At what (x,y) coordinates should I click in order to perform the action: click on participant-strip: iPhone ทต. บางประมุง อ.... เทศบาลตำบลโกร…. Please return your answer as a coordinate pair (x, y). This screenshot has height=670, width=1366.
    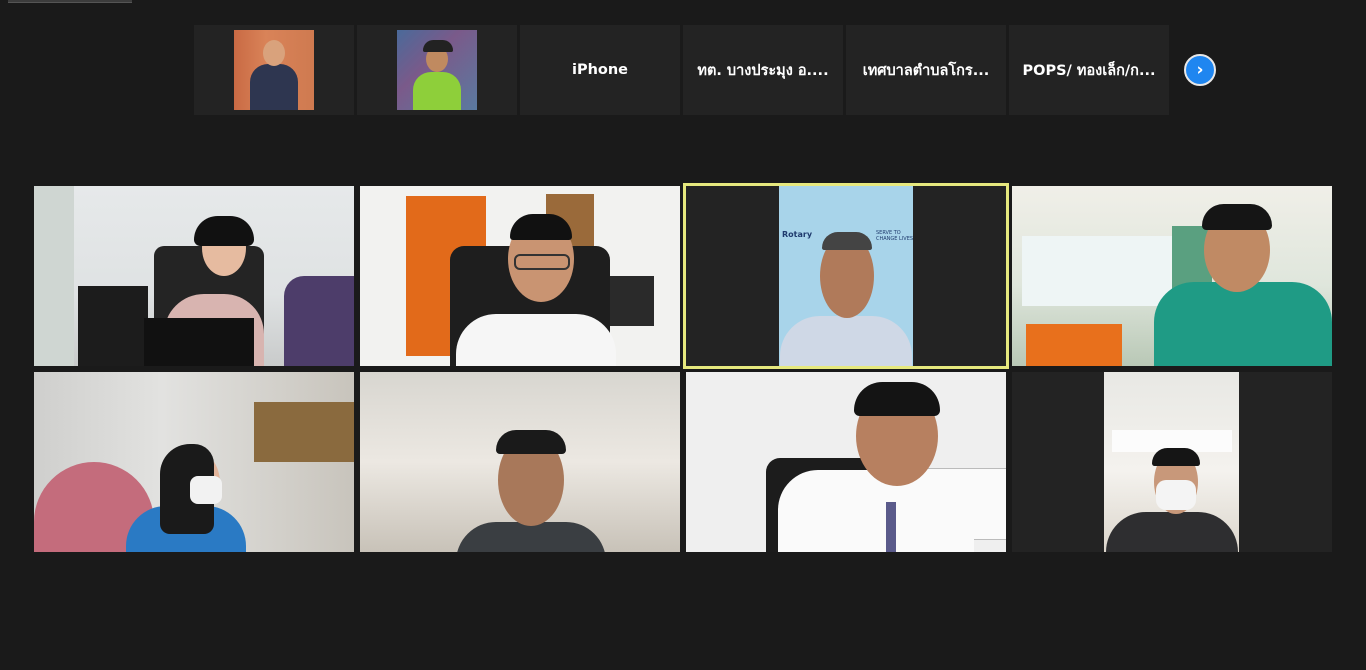
    Looking at the image, I should click on (681, 70).